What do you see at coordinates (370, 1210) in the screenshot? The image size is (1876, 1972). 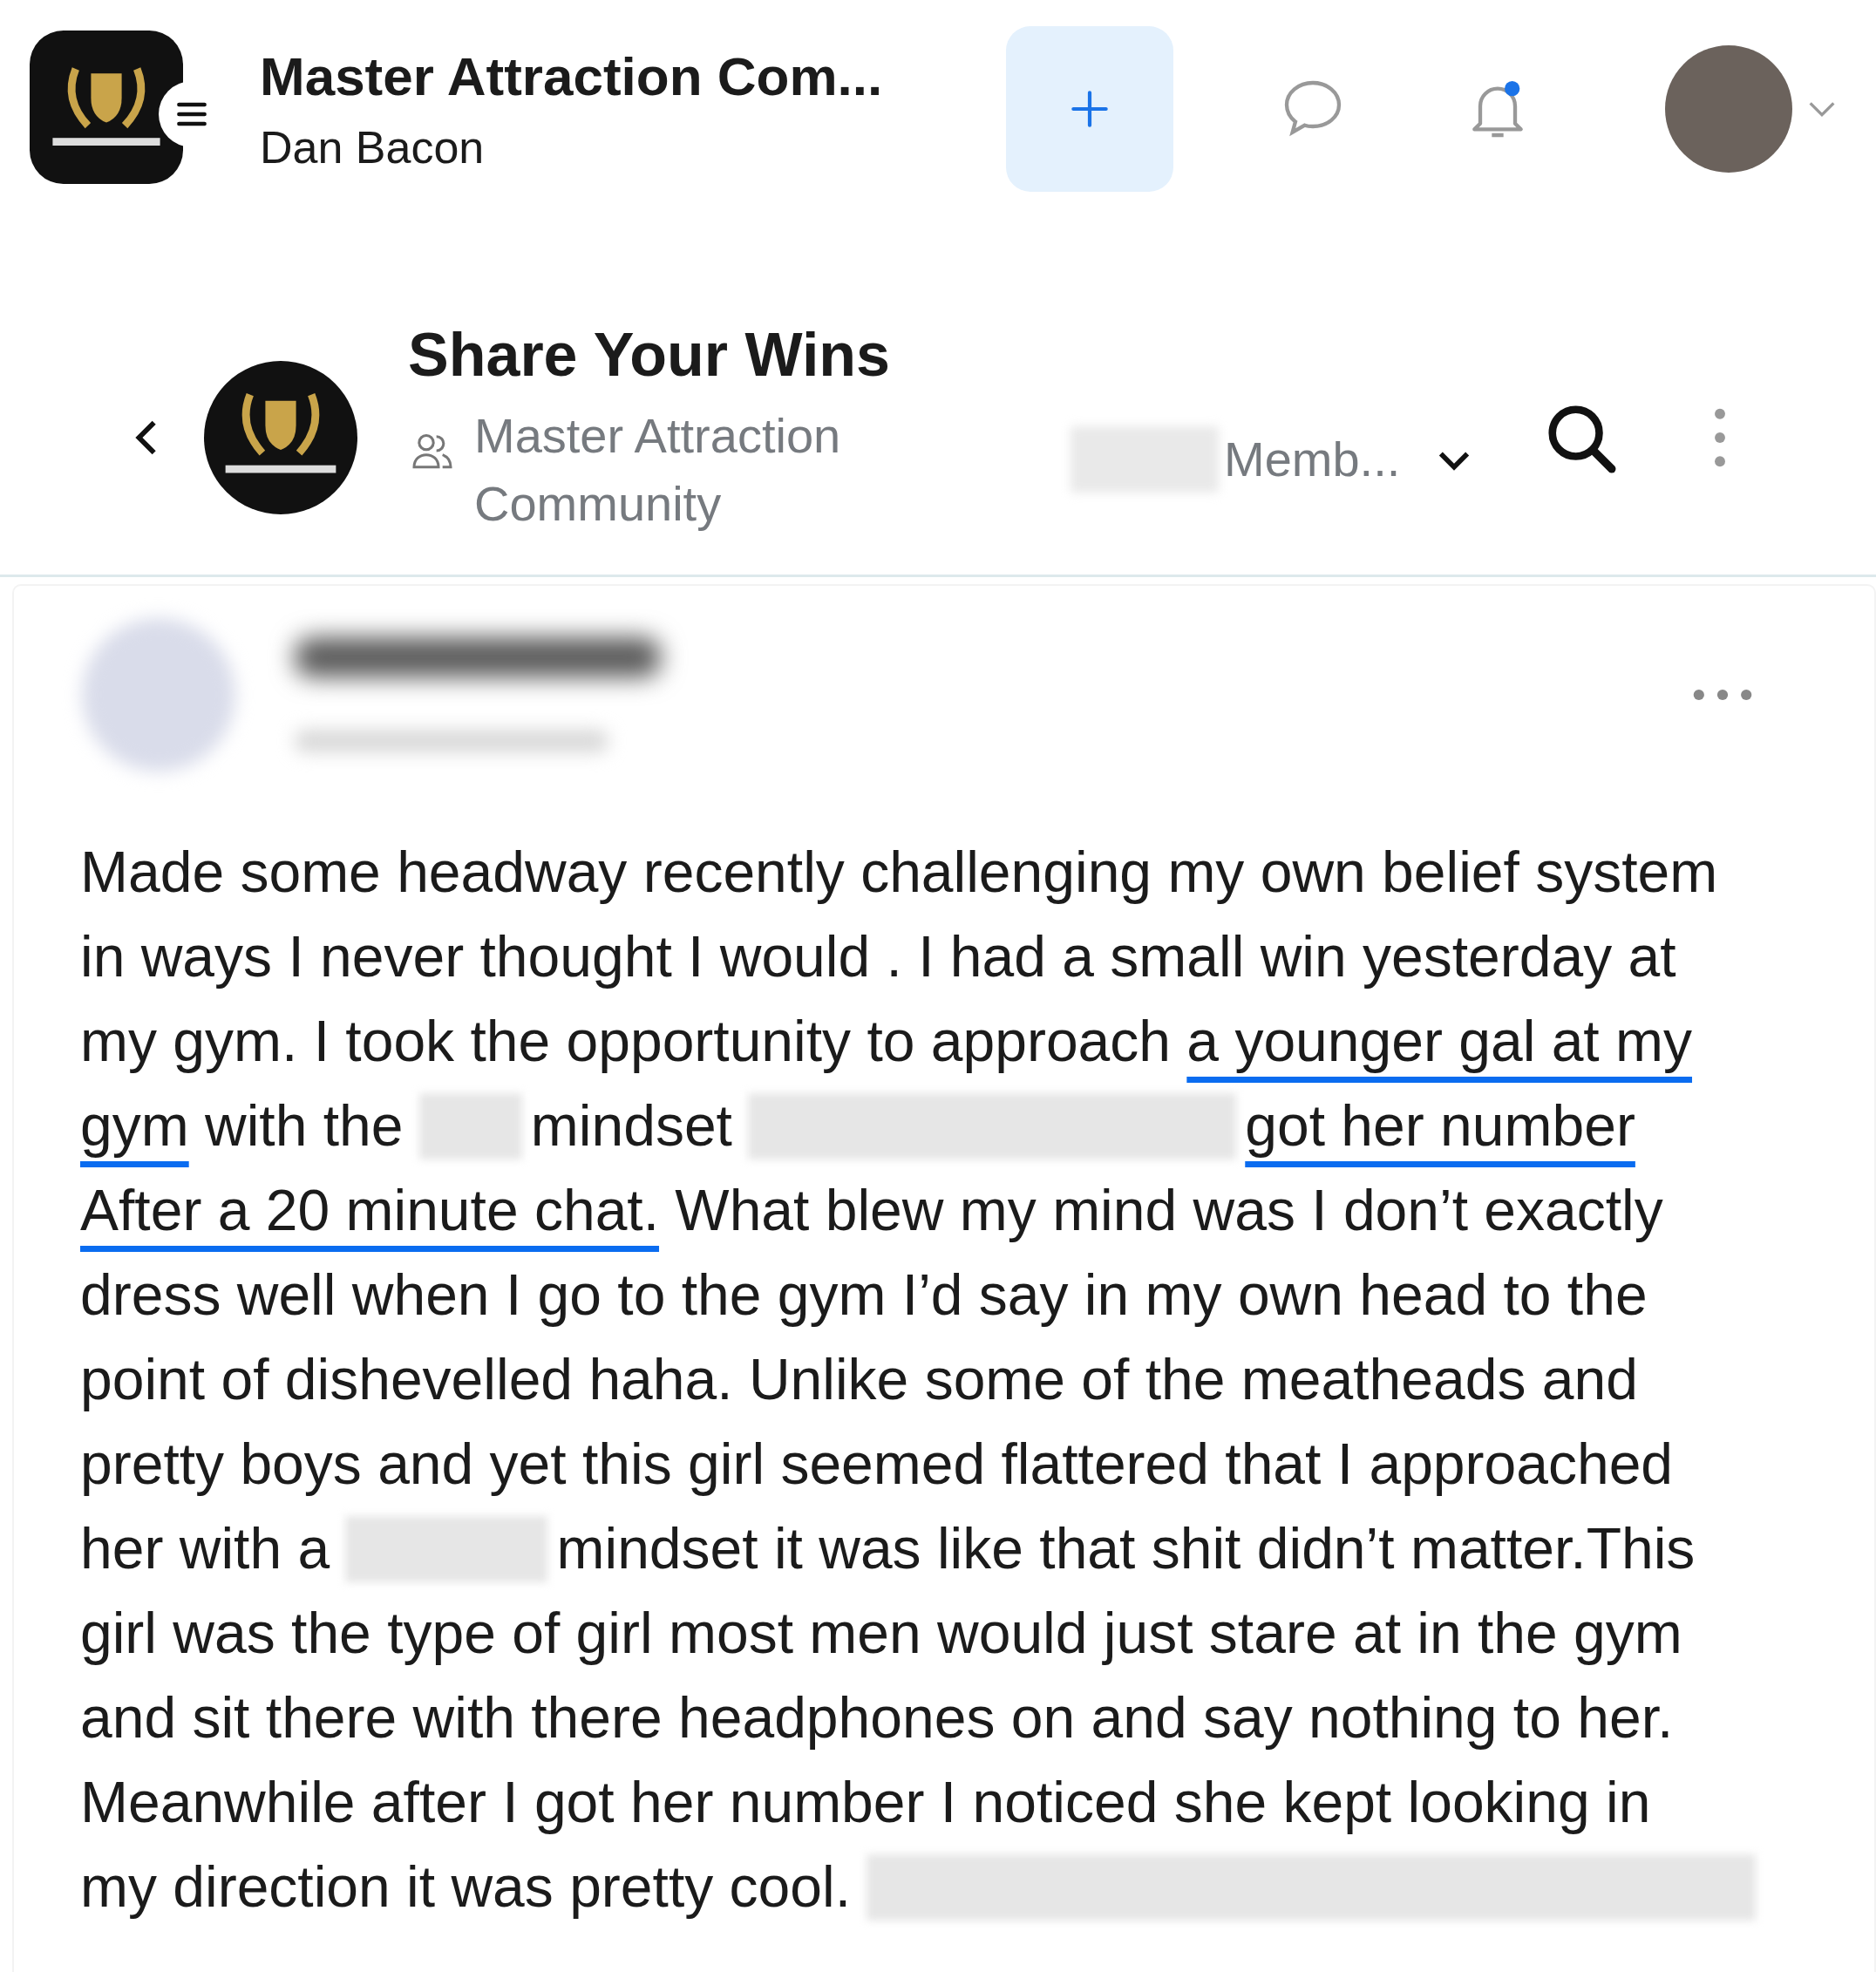 I see `underlined-text: After a 20 minute chat.` at bounding box center [370, 1210].